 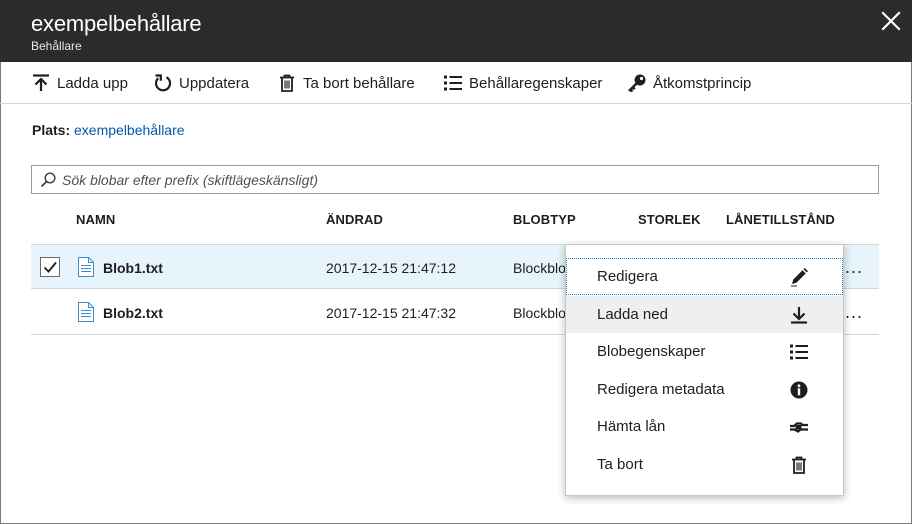 I want to click on refresh-button: Uppdatera, so click(x=201, y=83).